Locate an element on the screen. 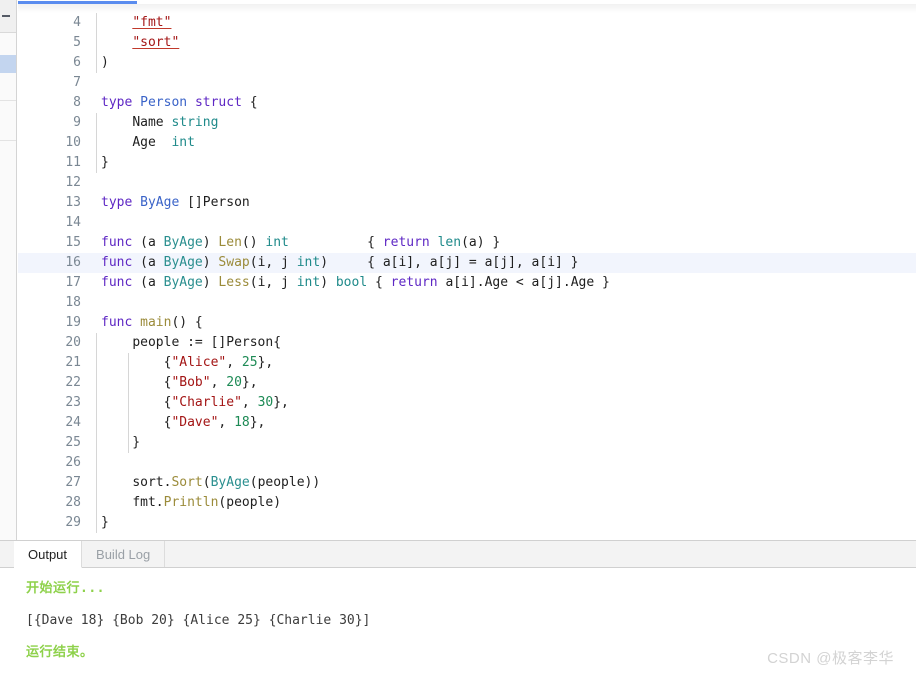 The image size is (916, 680). code-line: 12 is located at coordinates (467, 183).